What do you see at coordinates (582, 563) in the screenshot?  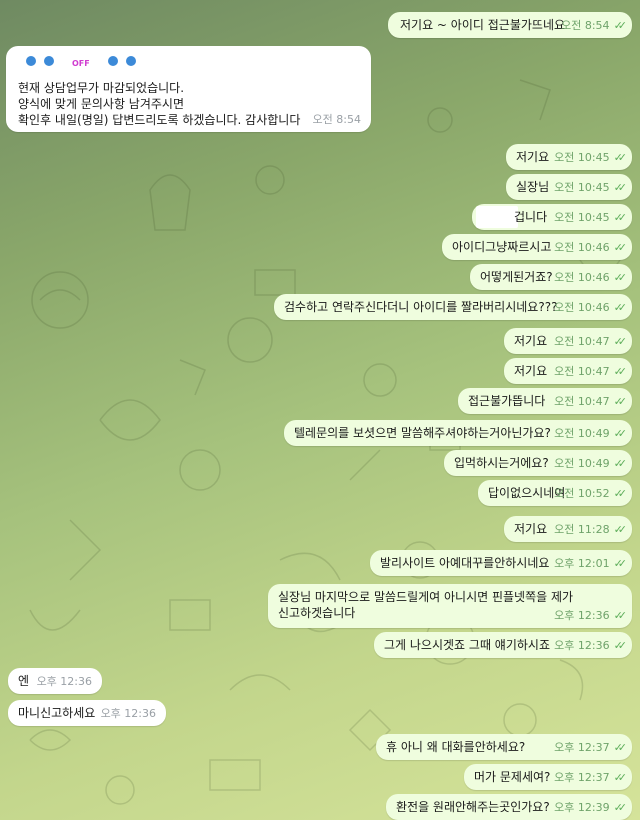 I see `message-time: 오후 12:01` at bounding box center [582, 563].